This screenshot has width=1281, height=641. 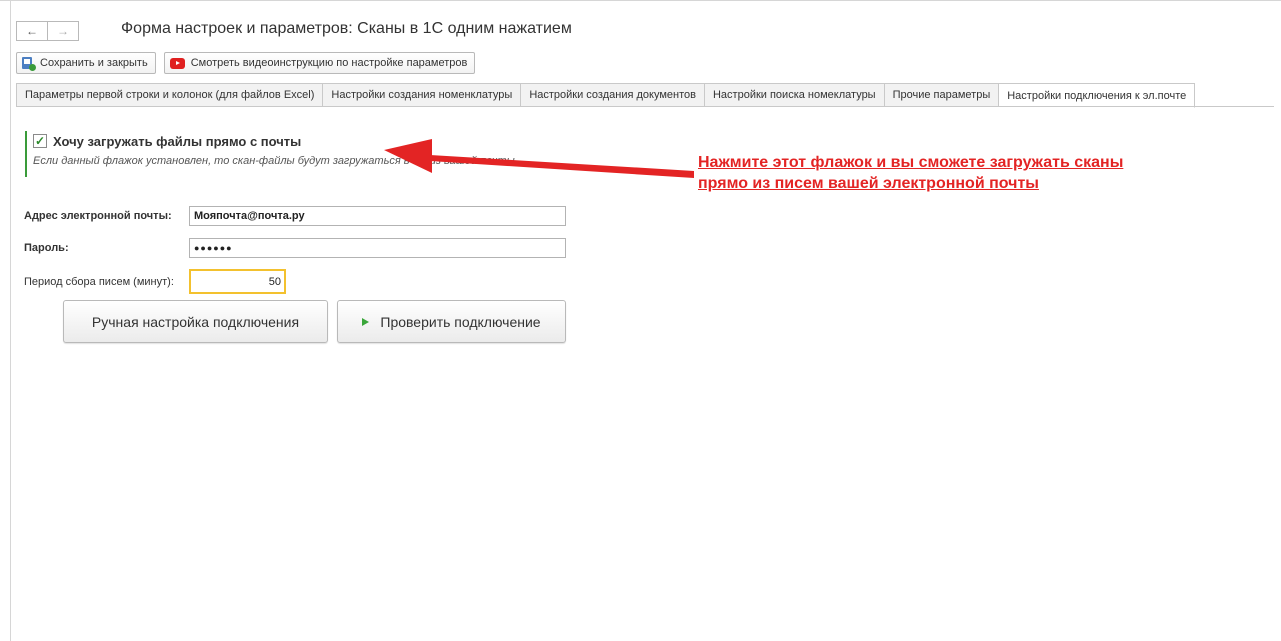 I want to click on annotation-line-2: прямо из писем вашей электронной почты, so click(x=868, y=183).